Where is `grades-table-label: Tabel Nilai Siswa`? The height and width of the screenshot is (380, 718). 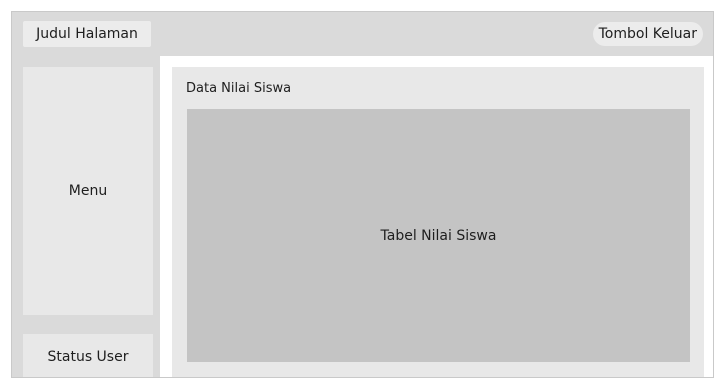 grades-table-label: Tabel Nilai Siswa is located at coordinates (438, 235).